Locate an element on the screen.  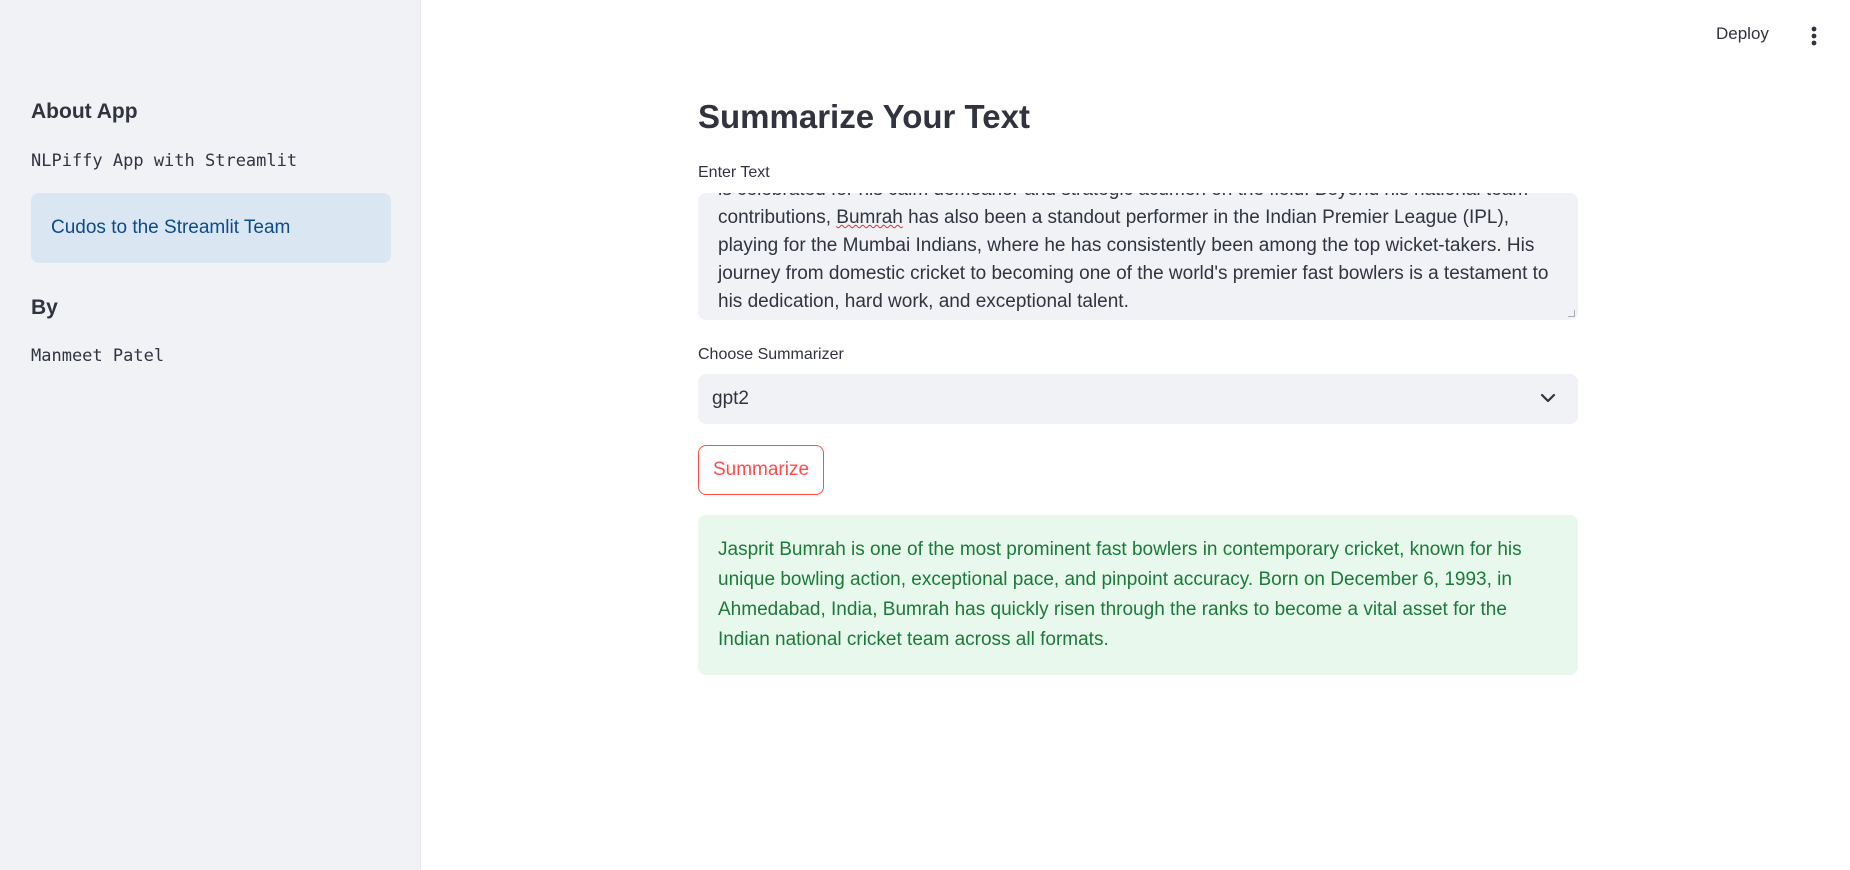
summarizer-select: gpt2 is located at coordinates (1138, 399).